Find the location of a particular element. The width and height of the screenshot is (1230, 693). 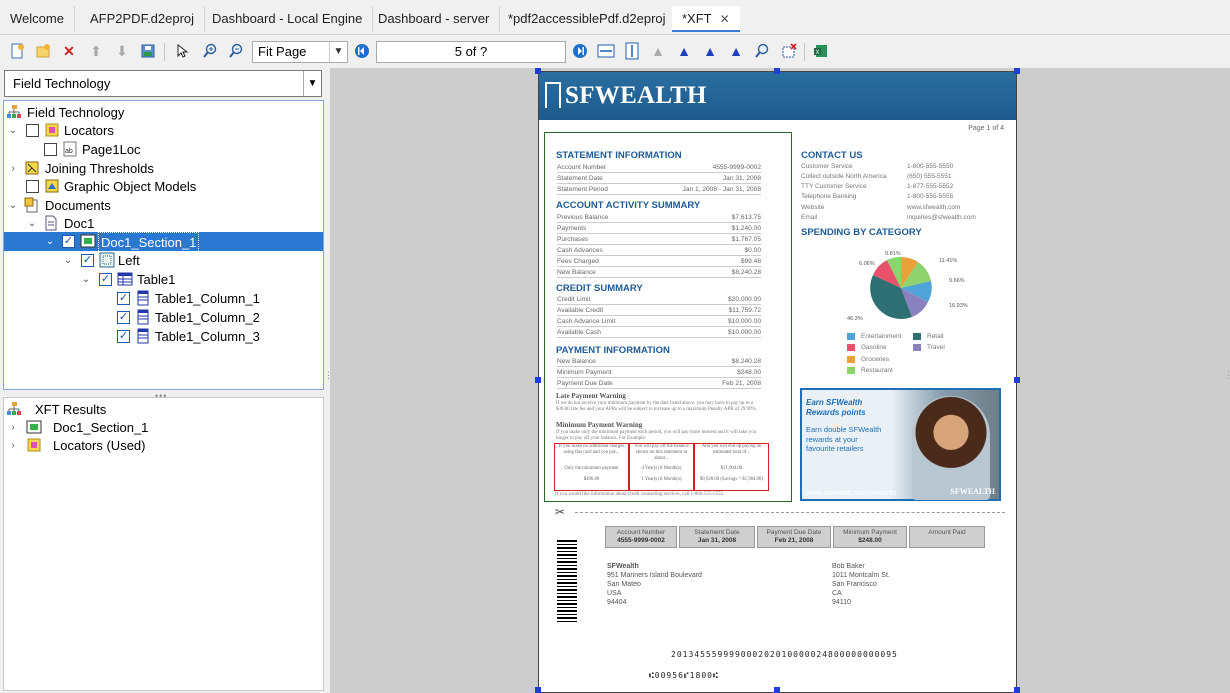

flip-disabled-icon: ▲ is located at coordinates (658, 51).